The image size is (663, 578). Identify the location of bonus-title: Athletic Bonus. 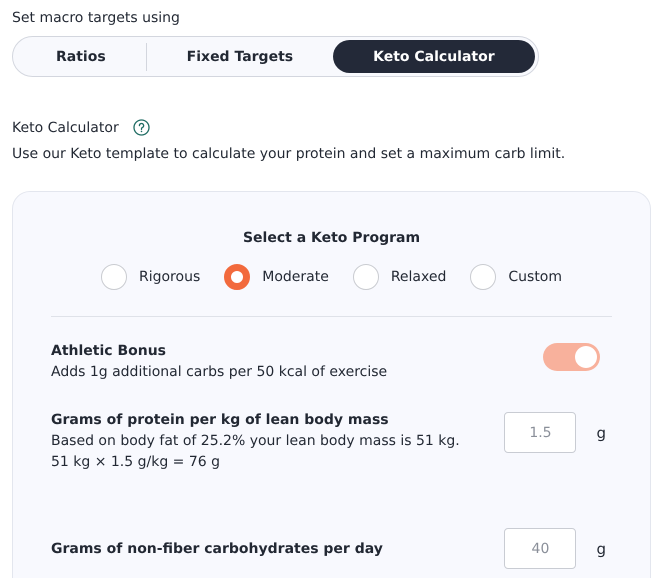
(109, 351).